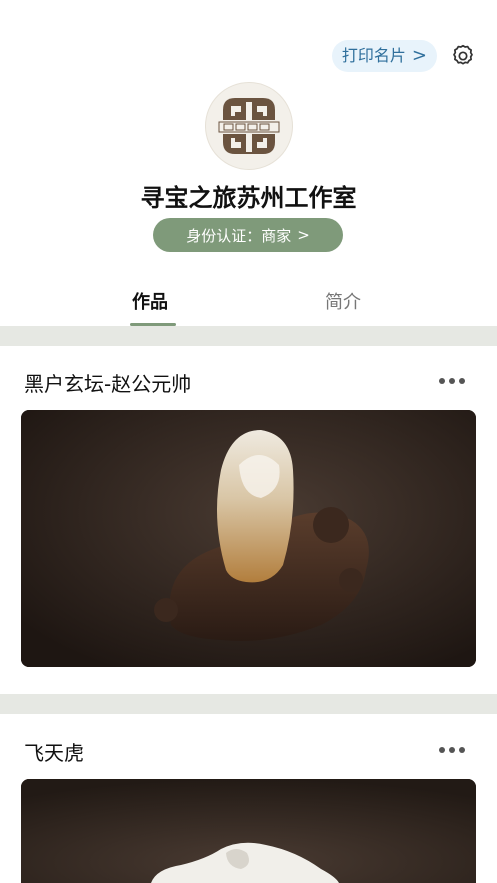  I want to click on print-card-label: 打印名片, so click(373, 55).